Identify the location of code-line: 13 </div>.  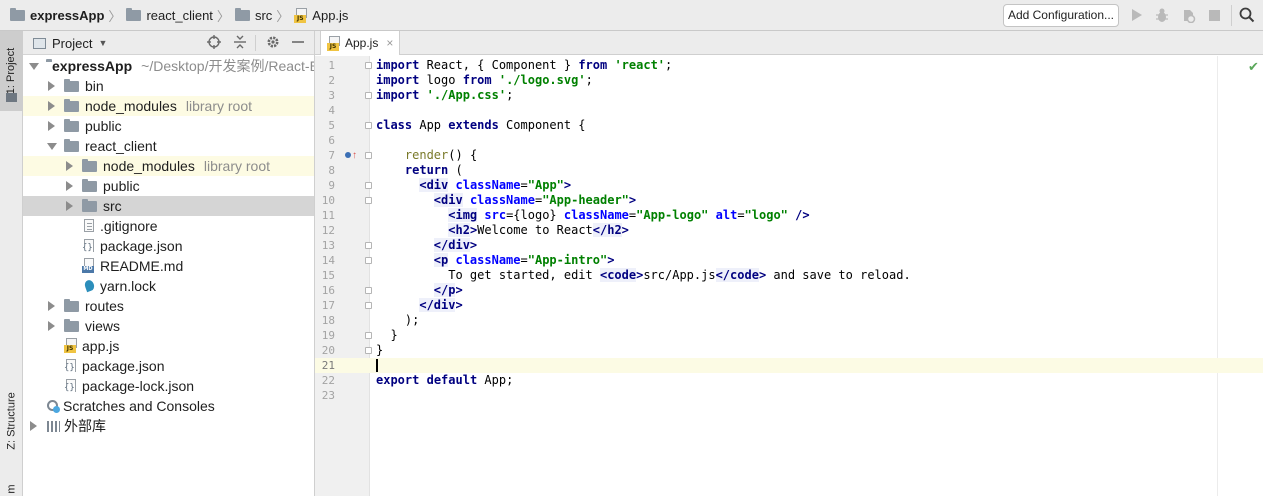
(789, 245).